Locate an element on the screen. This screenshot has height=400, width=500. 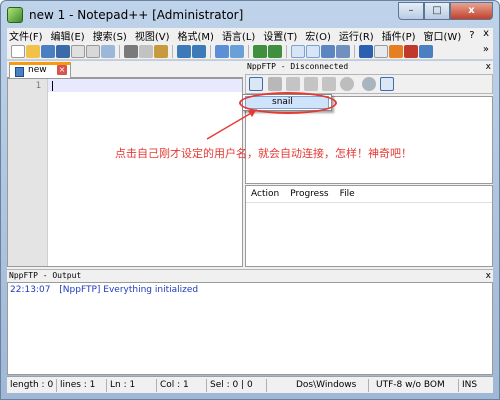
queue-column-action: Action is located at coordinates (265, 194).